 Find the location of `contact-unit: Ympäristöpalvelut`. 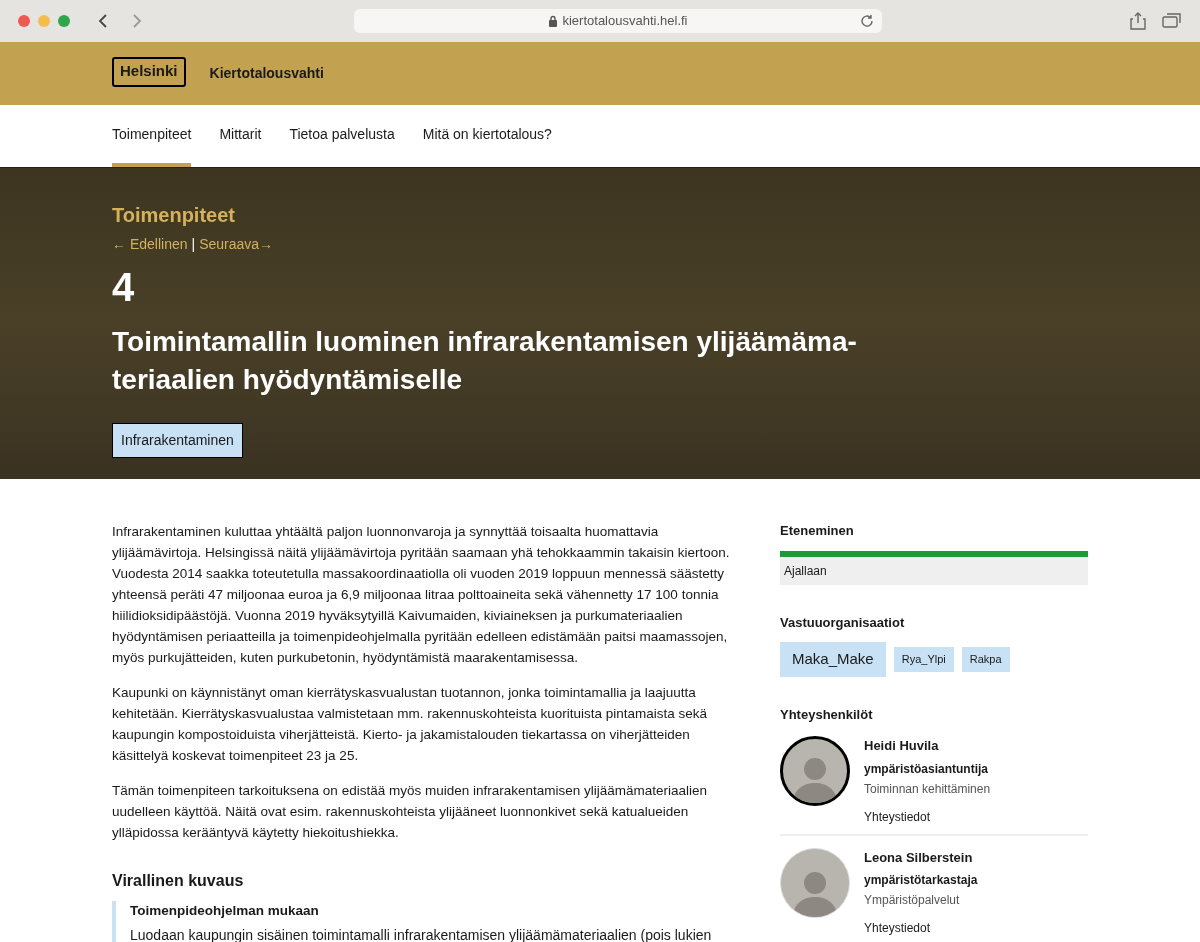

contact-unit: Ympäristöpalvelut is located at coordinates (912, 900).